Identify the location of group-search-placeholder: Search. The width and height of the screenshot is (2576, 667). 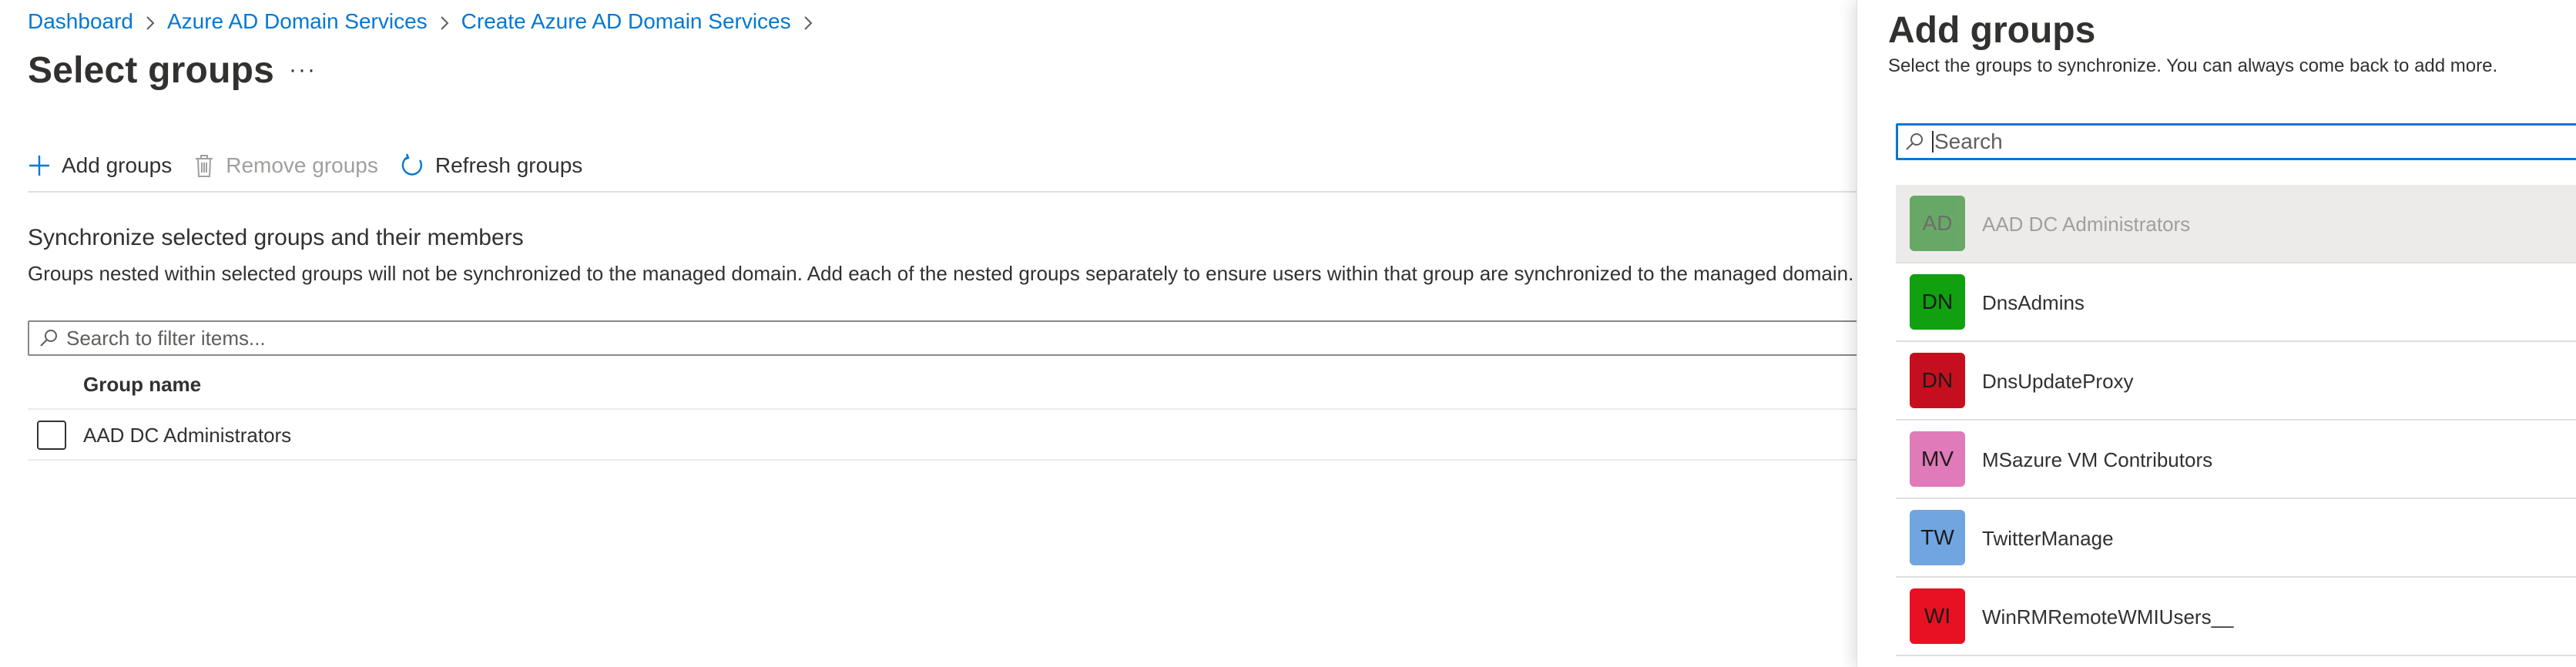
(1968, 141).